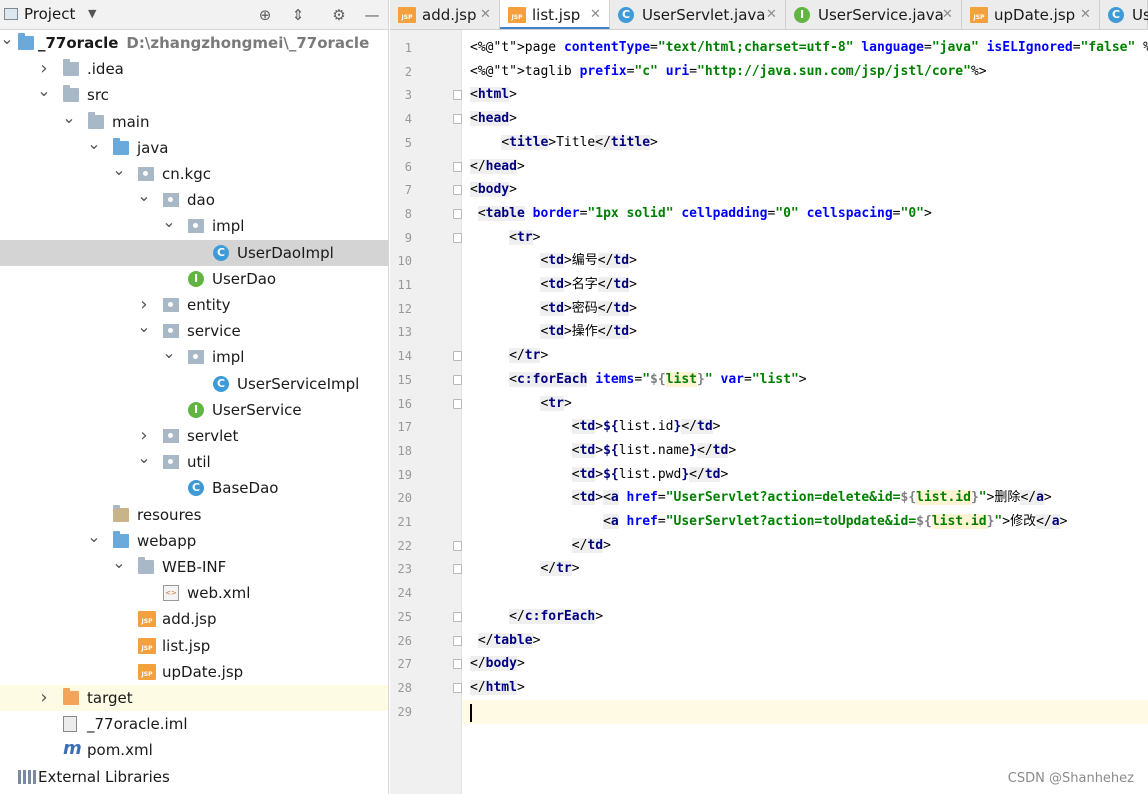  Describe the element at coordinates (805, 451) in the screenshot. I see `code-line: <td>${list.name}</td>` at that location.